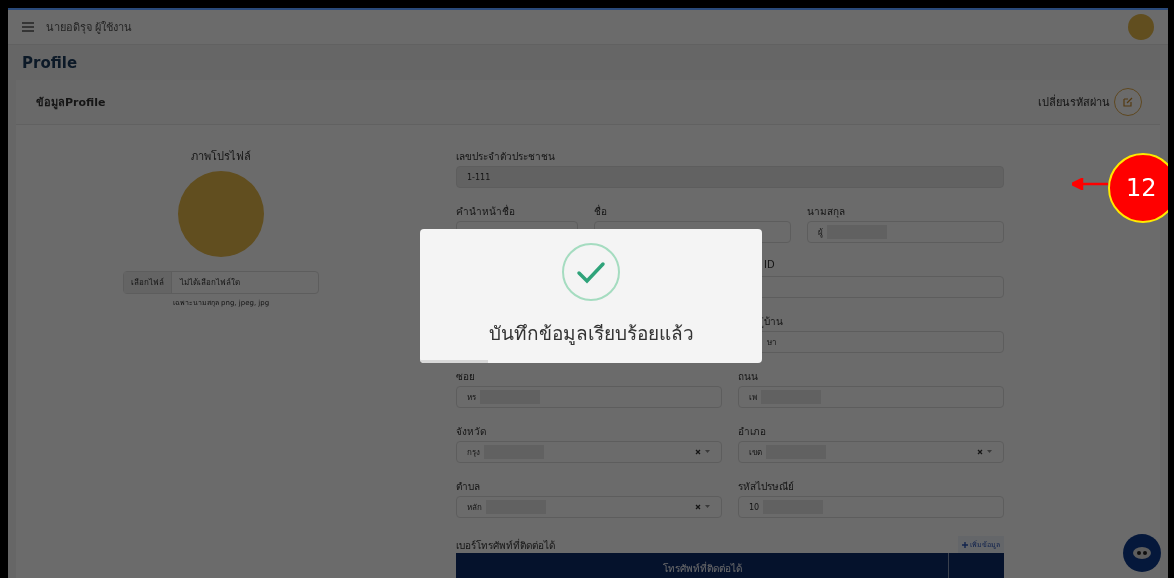 The height and width of the screenshot is (578, 1174). What do you see at coordinates (905, 232) in the screenshot?
I see `input-field: ผู้` at bounding box center [905, 232].